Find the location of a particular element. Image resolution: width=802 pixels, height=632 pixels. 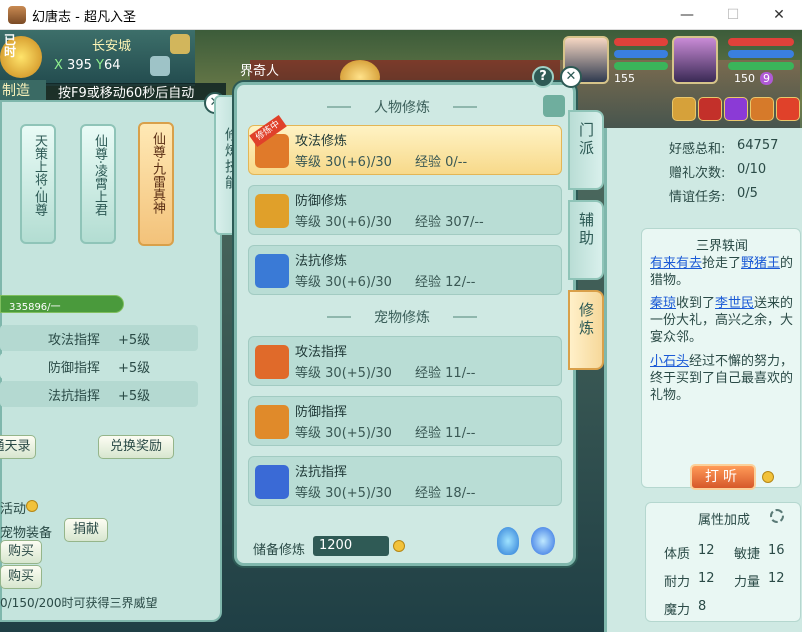

help-icon: ? is located at coordinates (543, 77).